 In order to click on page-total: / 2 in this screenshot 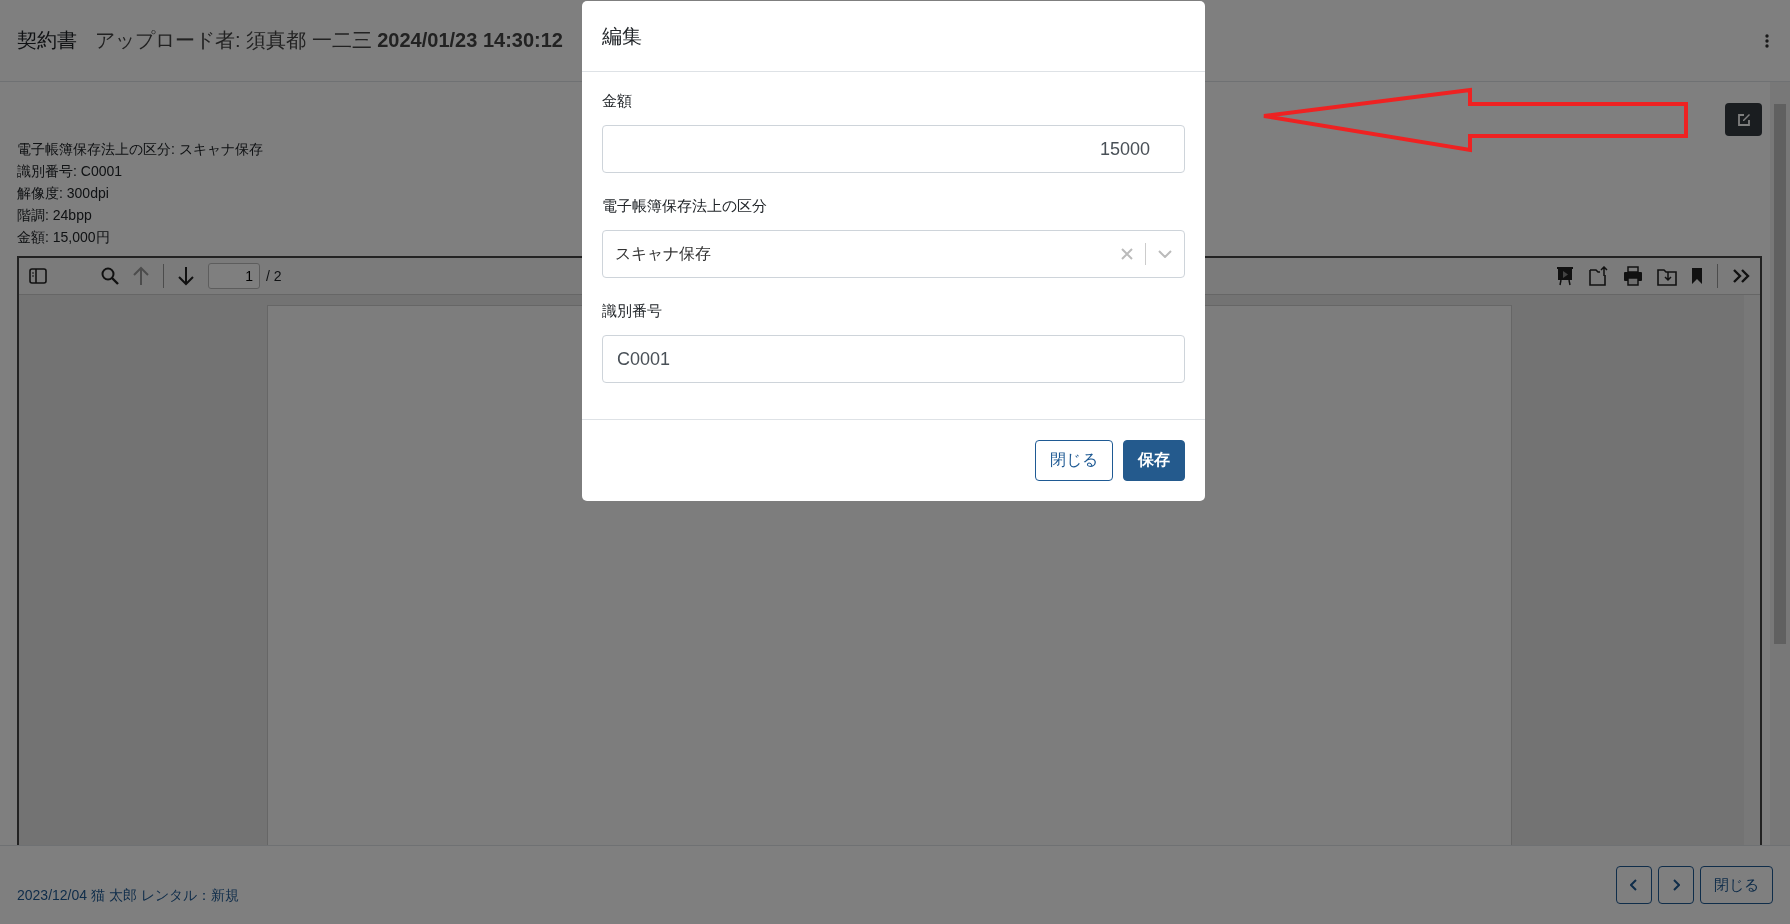, I will do `click(274, 276)`.